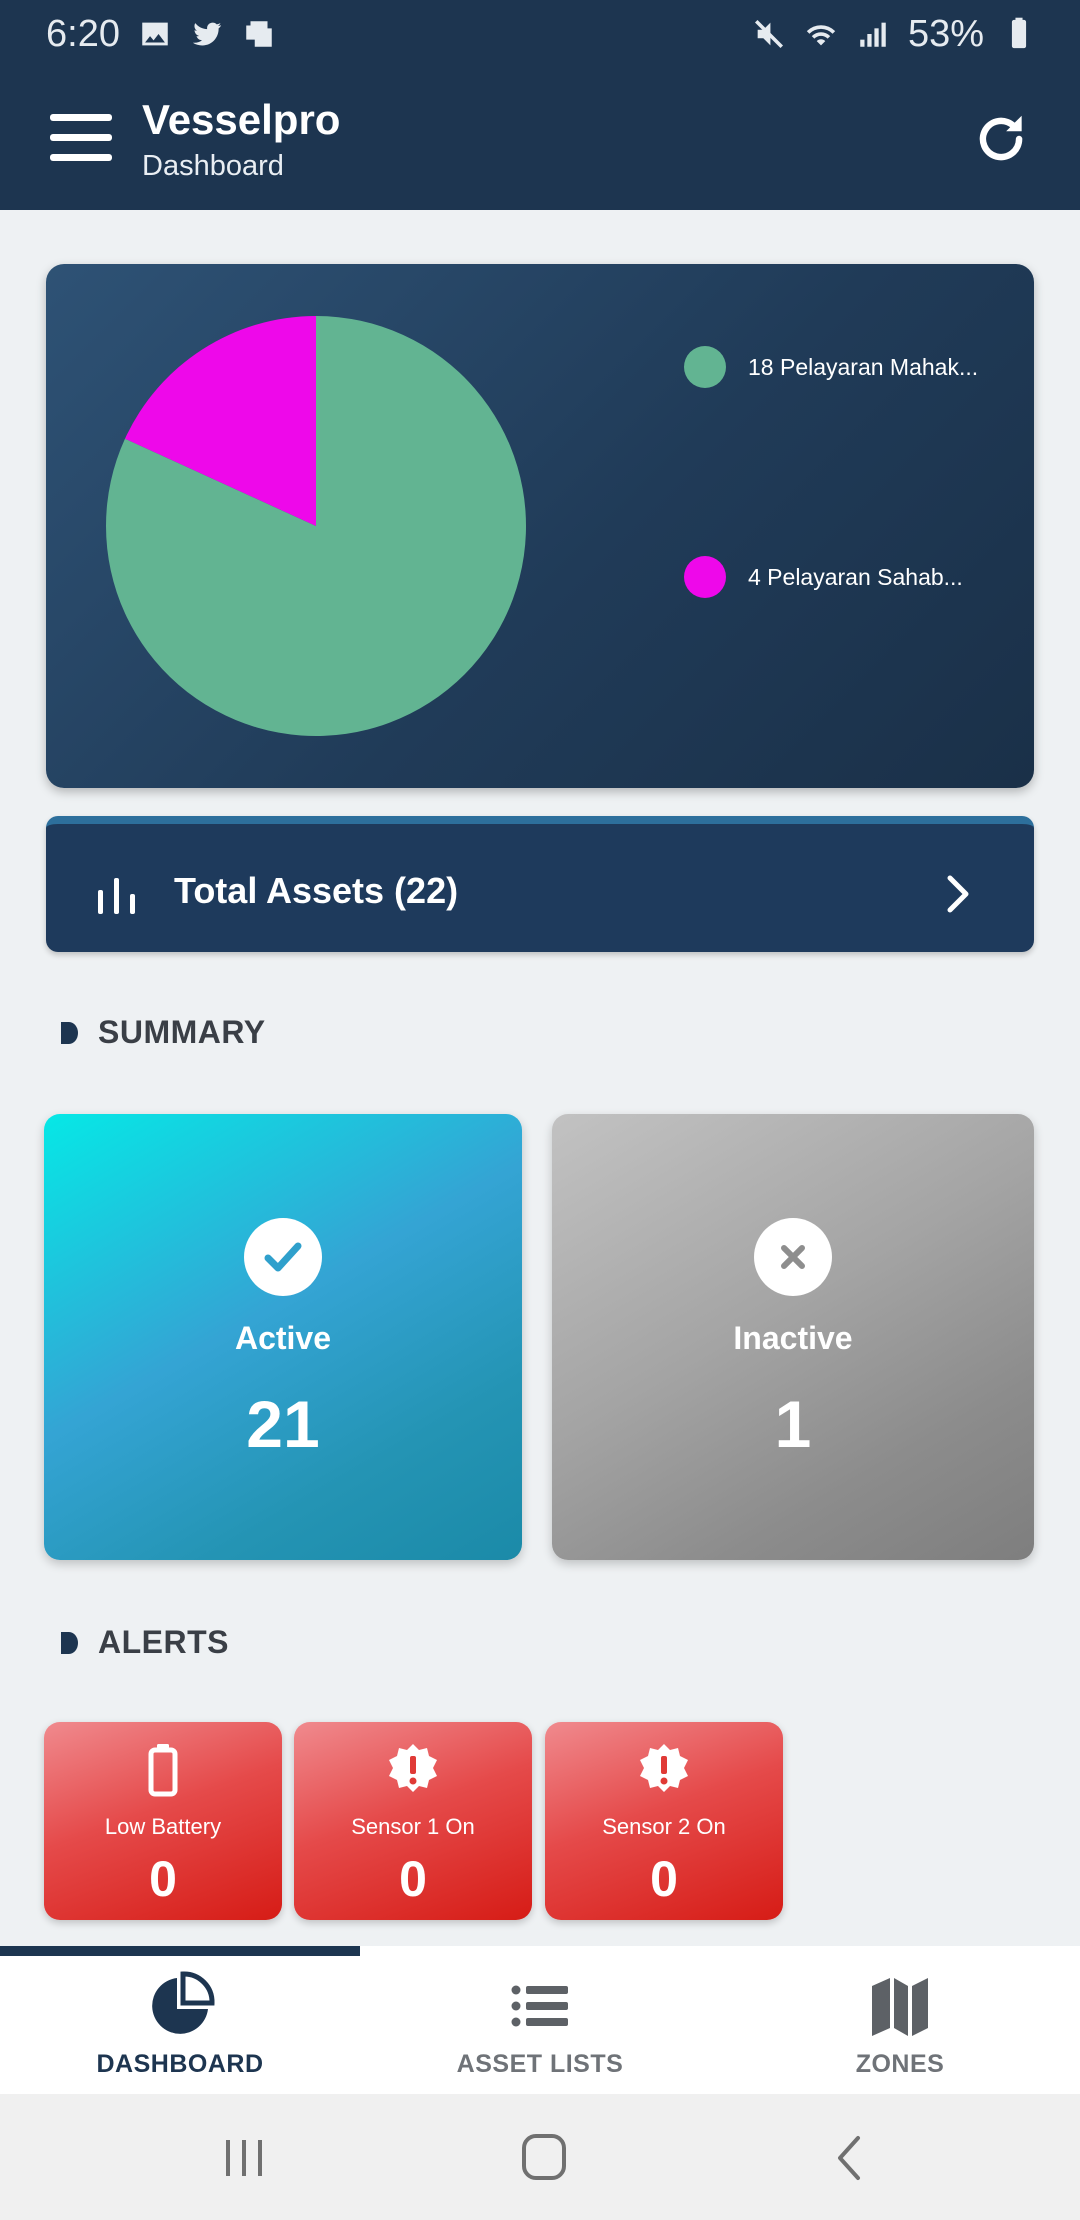 The height and width of the screenshot is (2220, 1080). I want to click on bottom-navigation: DASHBOARD ASSET LISTS ZONES, so click(540, 2020).